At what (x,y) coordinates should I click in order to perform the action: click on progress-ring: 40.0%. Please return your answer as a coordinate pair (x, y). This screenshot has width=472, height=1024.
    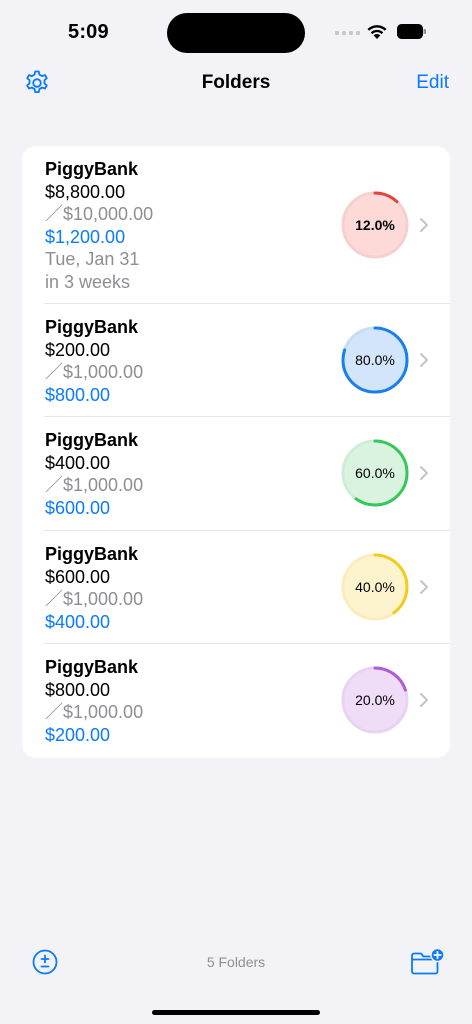
    Looking at the image, I should click on (375, 587).